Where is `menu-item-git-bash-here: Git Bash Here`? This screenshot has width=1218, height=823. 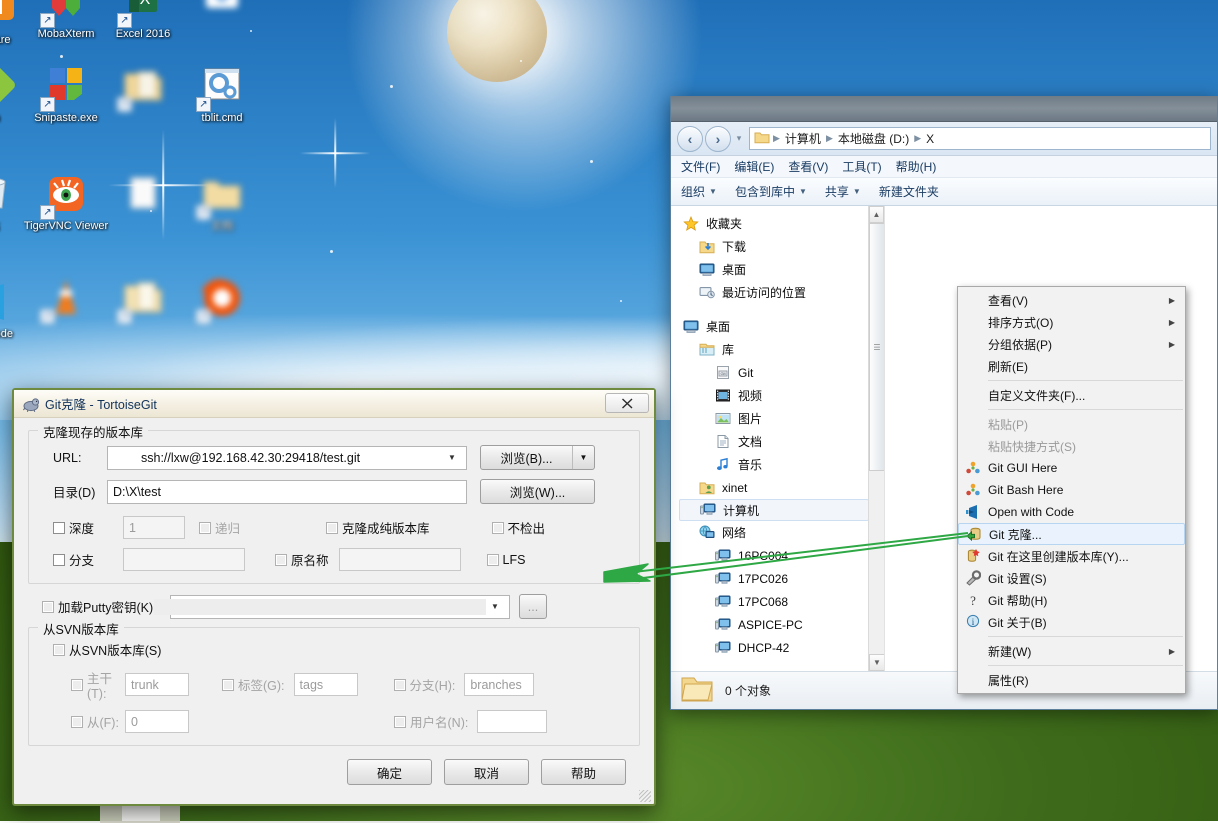
menu-item-git-bash-here: Git Bash Here is located at coordinates (1071, 490).